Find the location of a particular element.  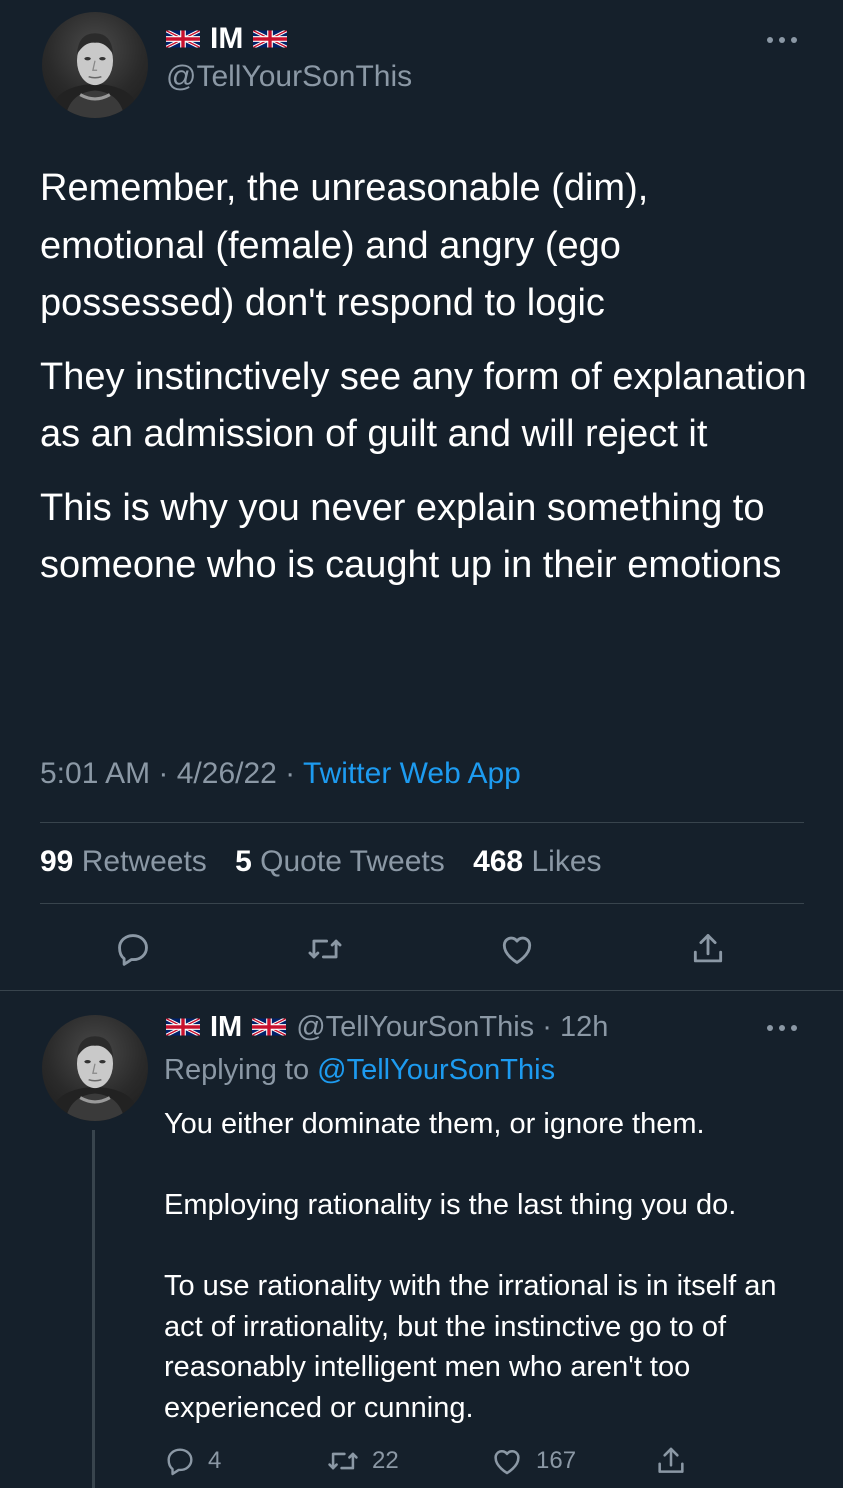

quote-tweets-stat: 5 Quote Tweets is located at coordinates (345, 861).